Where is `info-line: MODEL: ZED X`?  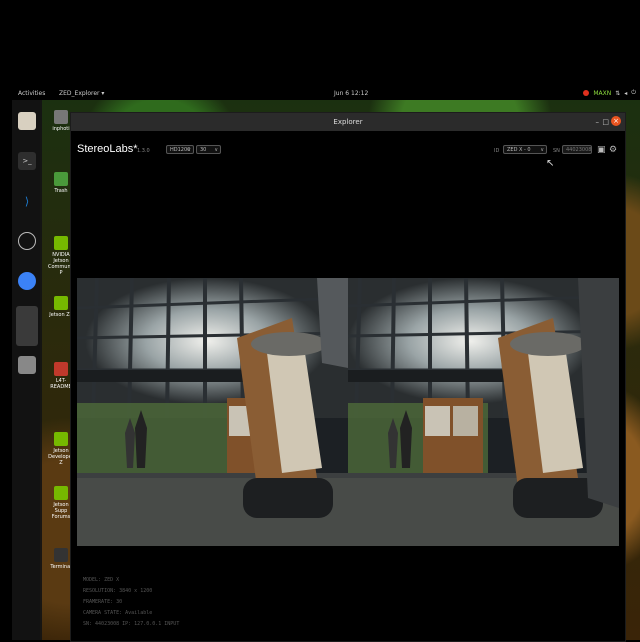
info-line: MODEL: ZED X is located at coordinates (101, 580).